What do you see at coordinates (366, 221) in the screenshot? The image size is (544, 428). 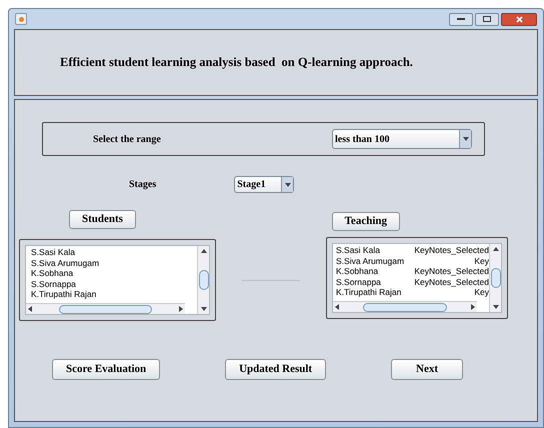 I see `teaching-button: Teaching` at bounding box center [366, 221].